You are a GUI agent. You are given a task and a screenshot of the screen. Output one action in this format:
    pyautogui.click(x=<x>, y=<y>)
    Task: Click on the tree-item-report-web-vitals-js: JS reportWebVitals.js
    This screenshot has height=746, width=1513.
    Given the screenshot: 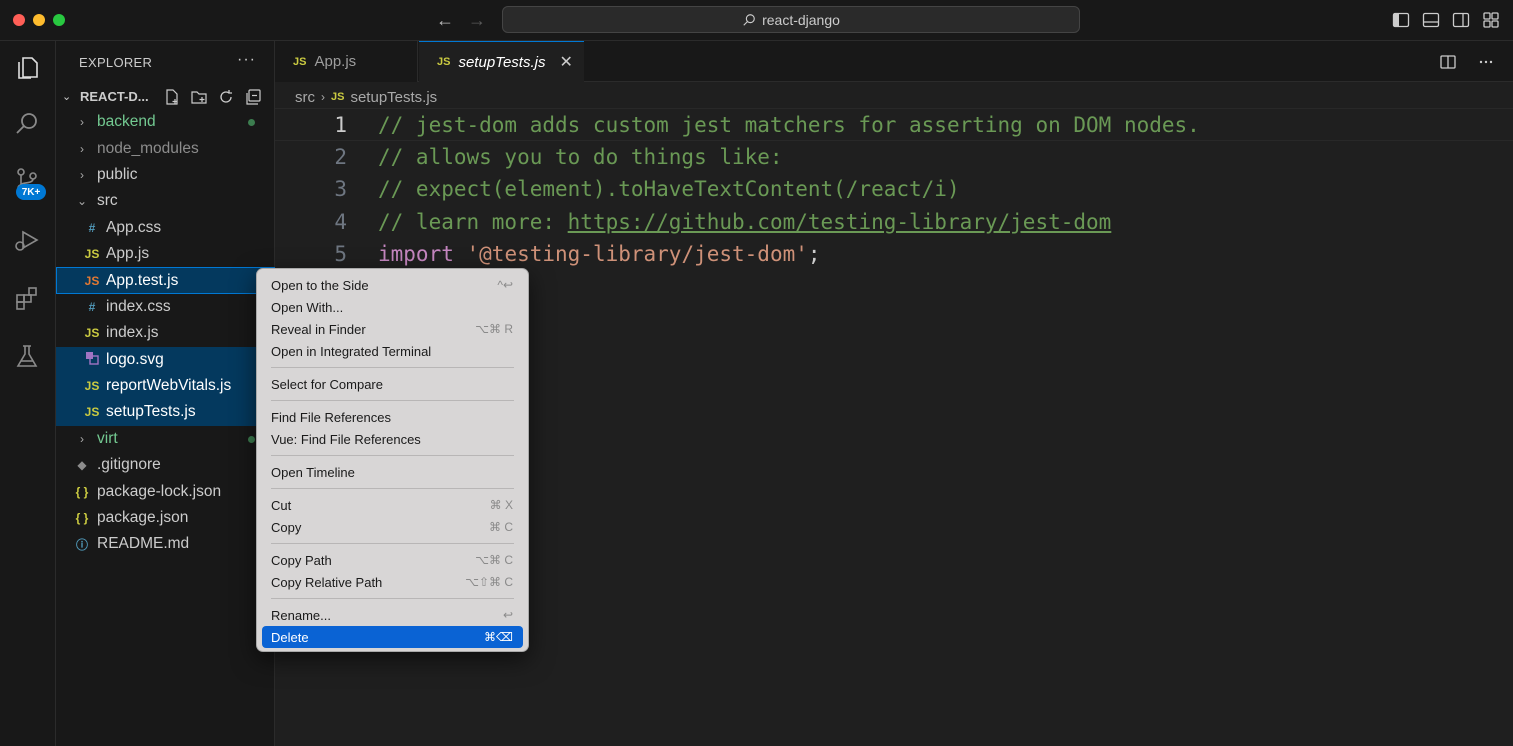 What is the action you would take?
    pyautogui.click(x=165, y=386)
    